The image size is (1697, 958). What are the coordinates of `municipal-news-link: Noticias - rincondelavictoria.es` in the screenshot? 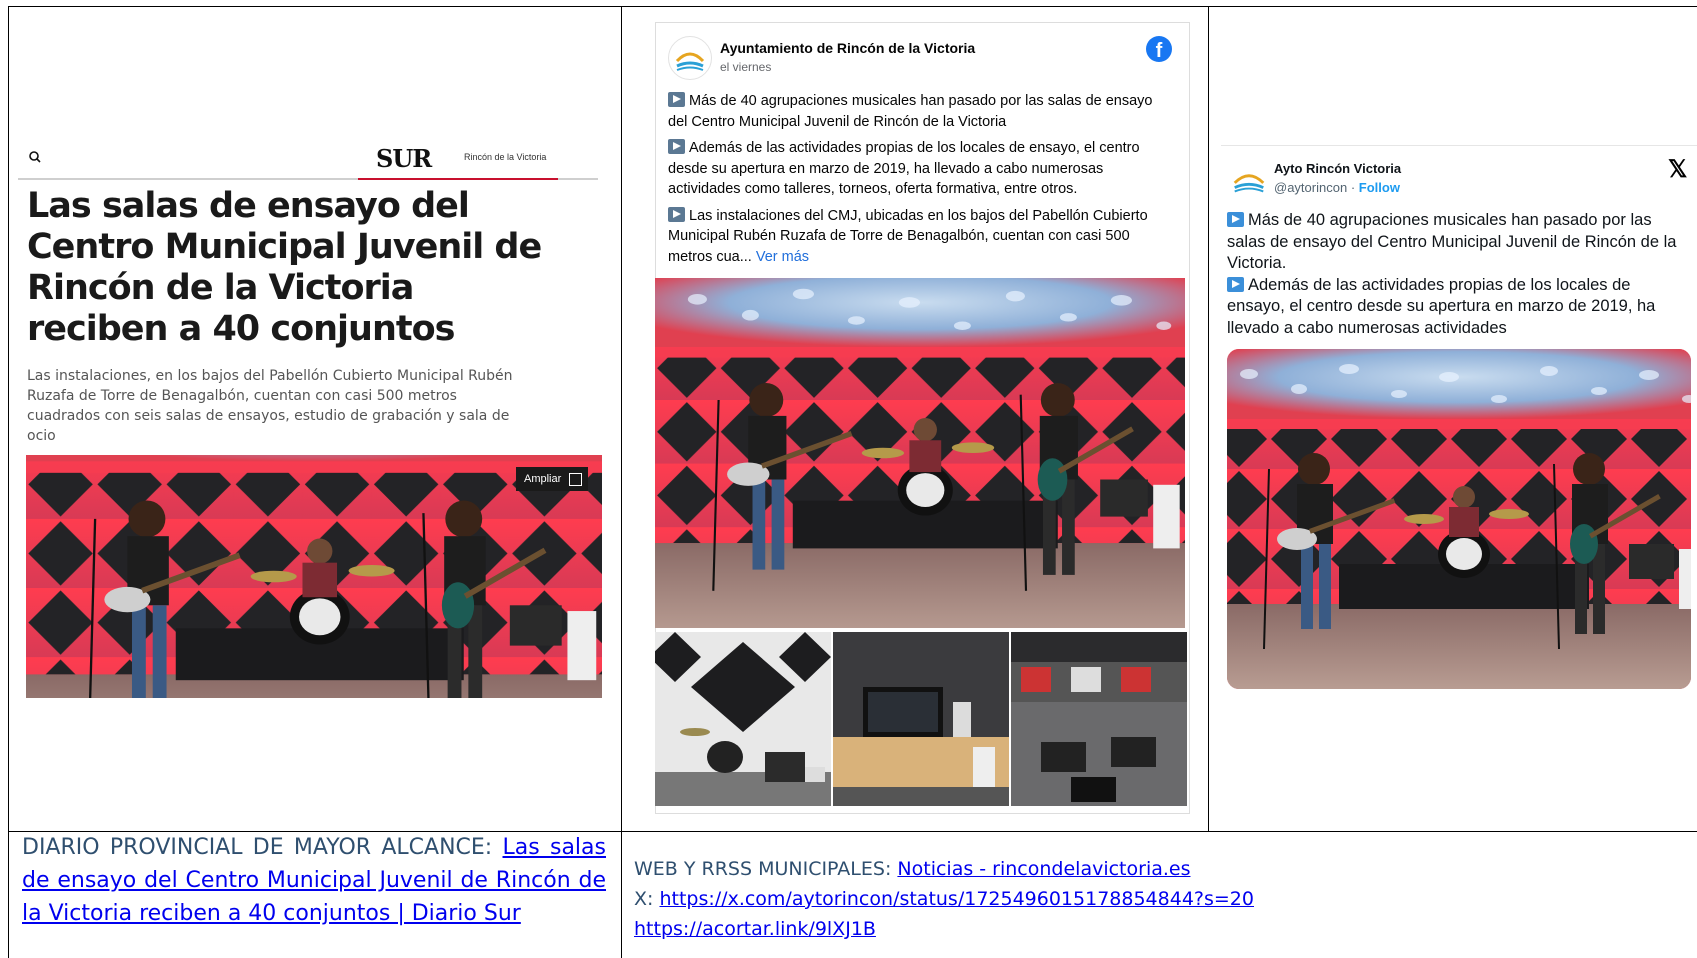 It's located at (1043, 869).